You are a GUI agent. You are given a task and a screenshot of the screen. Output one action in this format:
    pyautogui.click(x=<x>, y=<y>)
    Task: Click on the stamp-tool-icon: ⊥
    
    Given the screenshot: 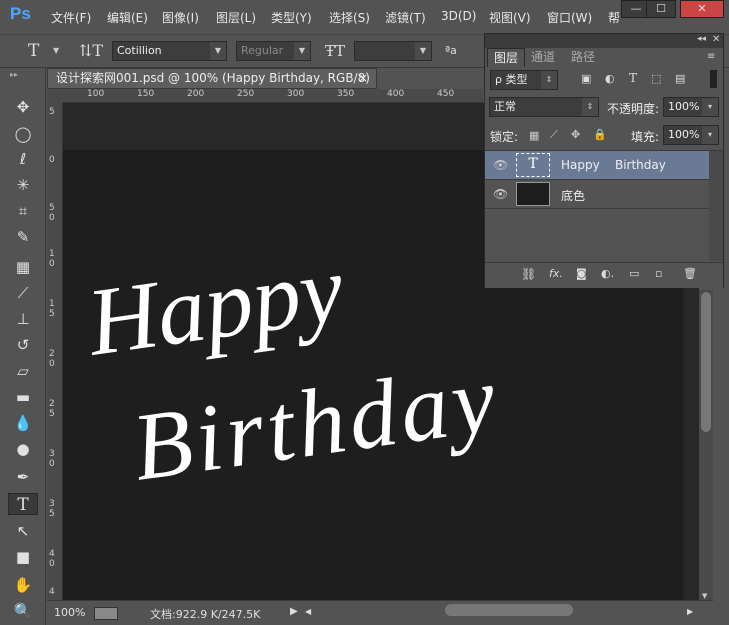 What is the action you would take?
    pyautogui.click(x=23, y=319)
    